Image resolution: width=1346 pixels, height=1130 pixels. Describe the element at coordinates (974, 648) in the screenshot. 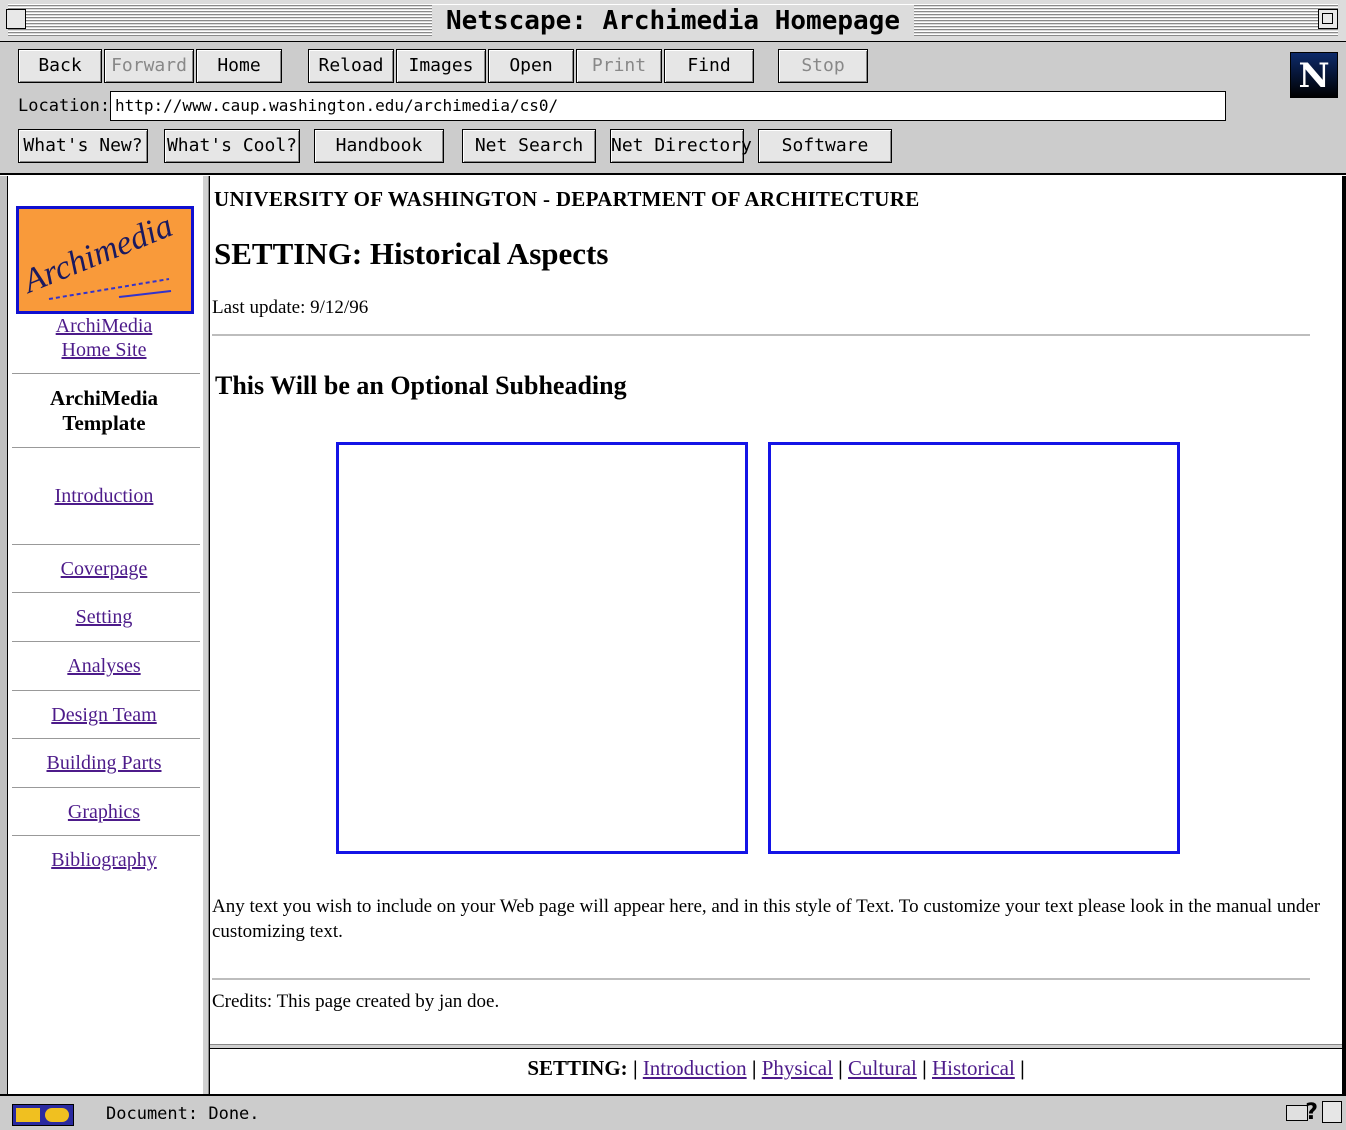

I see `image-placeholder-right` at that location.